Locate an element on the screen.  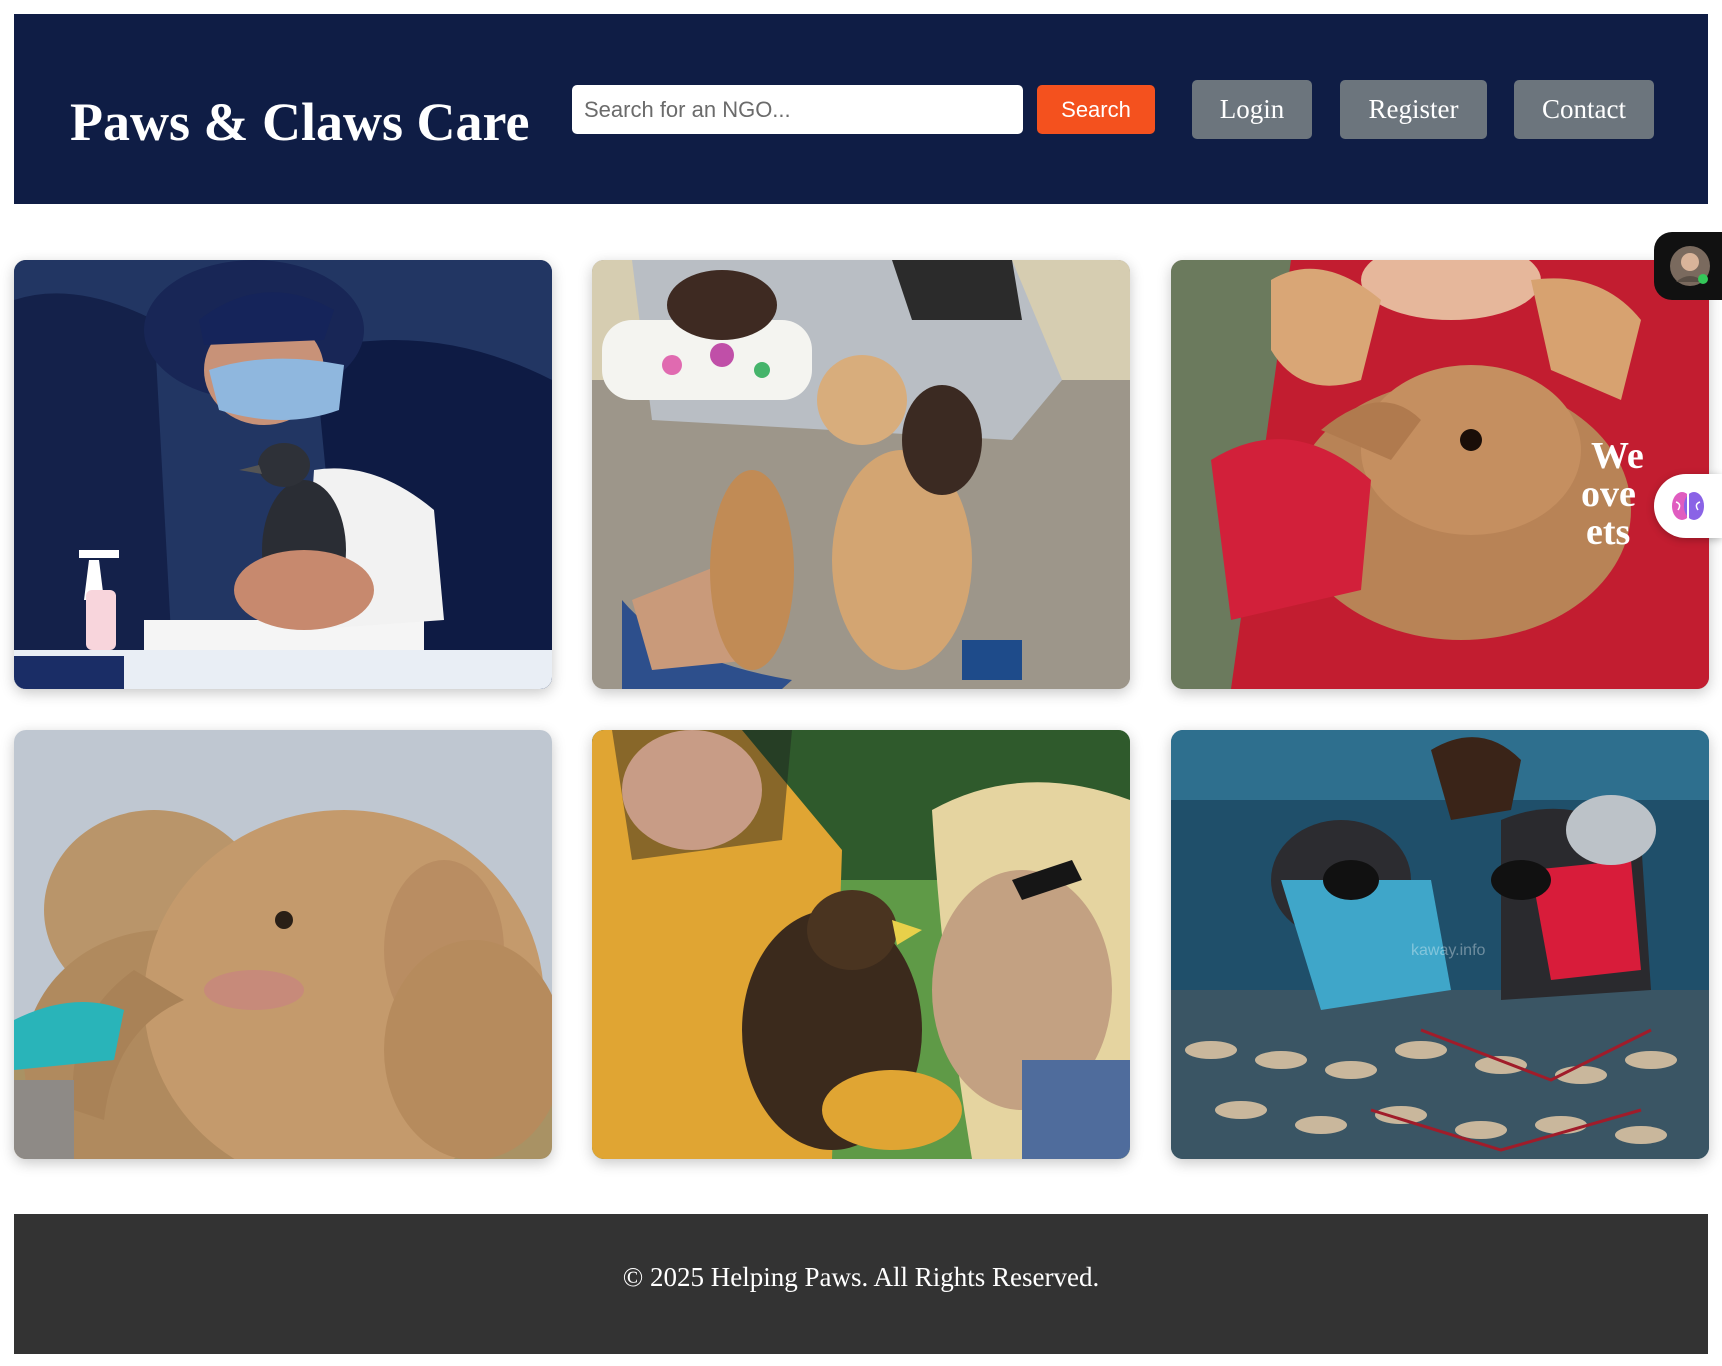
avatar-icon is located at coordinates (1690, 266).